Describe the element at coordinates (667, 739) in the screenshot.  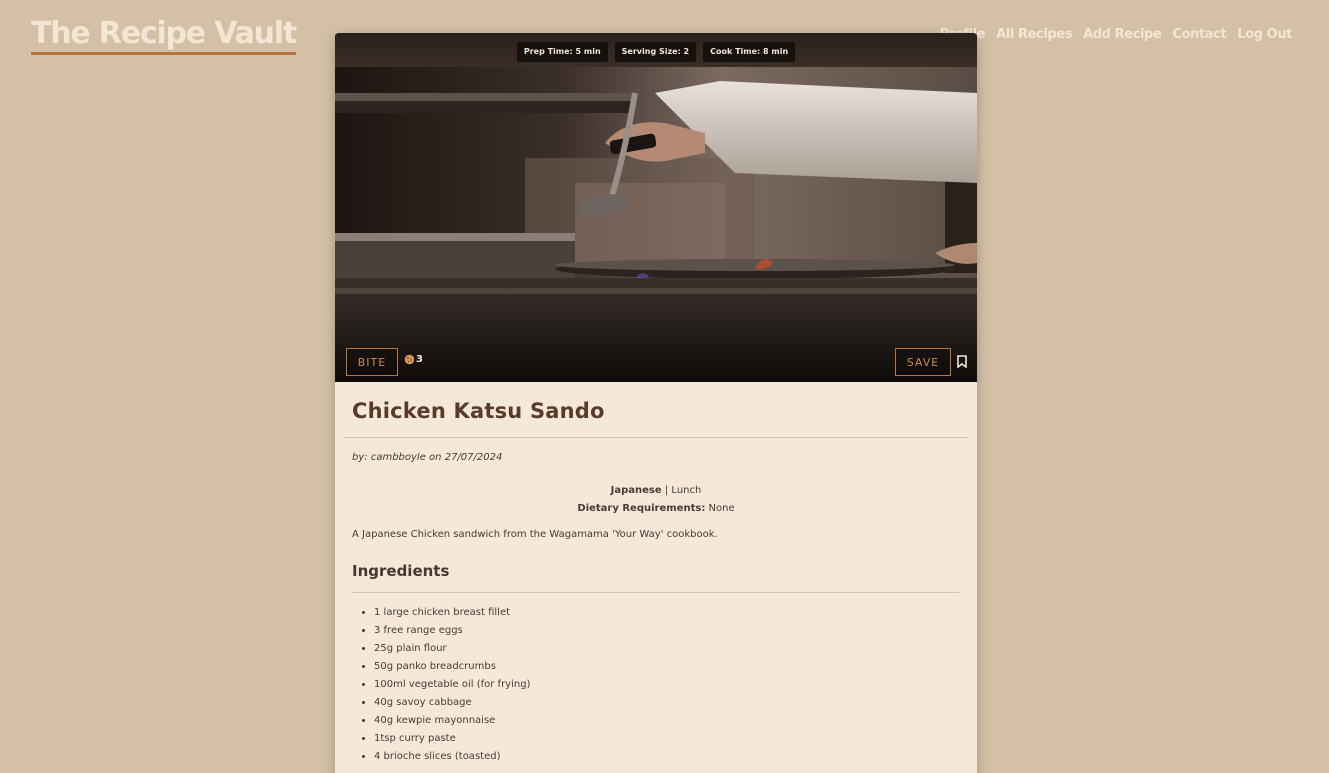
I see `ingredient-item: 1tsp curry paste` at that location.